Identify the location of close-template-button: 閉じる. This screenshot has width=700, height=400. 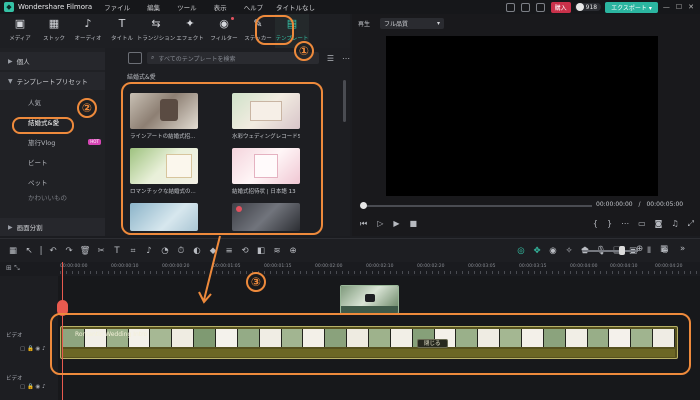
(432, 343).